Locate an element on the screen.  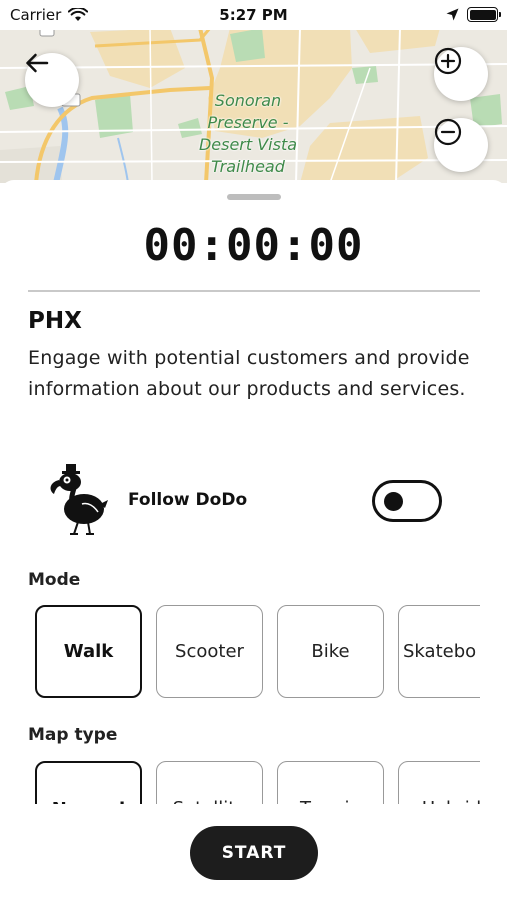
map-place-label: Sonoran Preserve -Desert Vista Trailhead is located at coordinates (248, 133).